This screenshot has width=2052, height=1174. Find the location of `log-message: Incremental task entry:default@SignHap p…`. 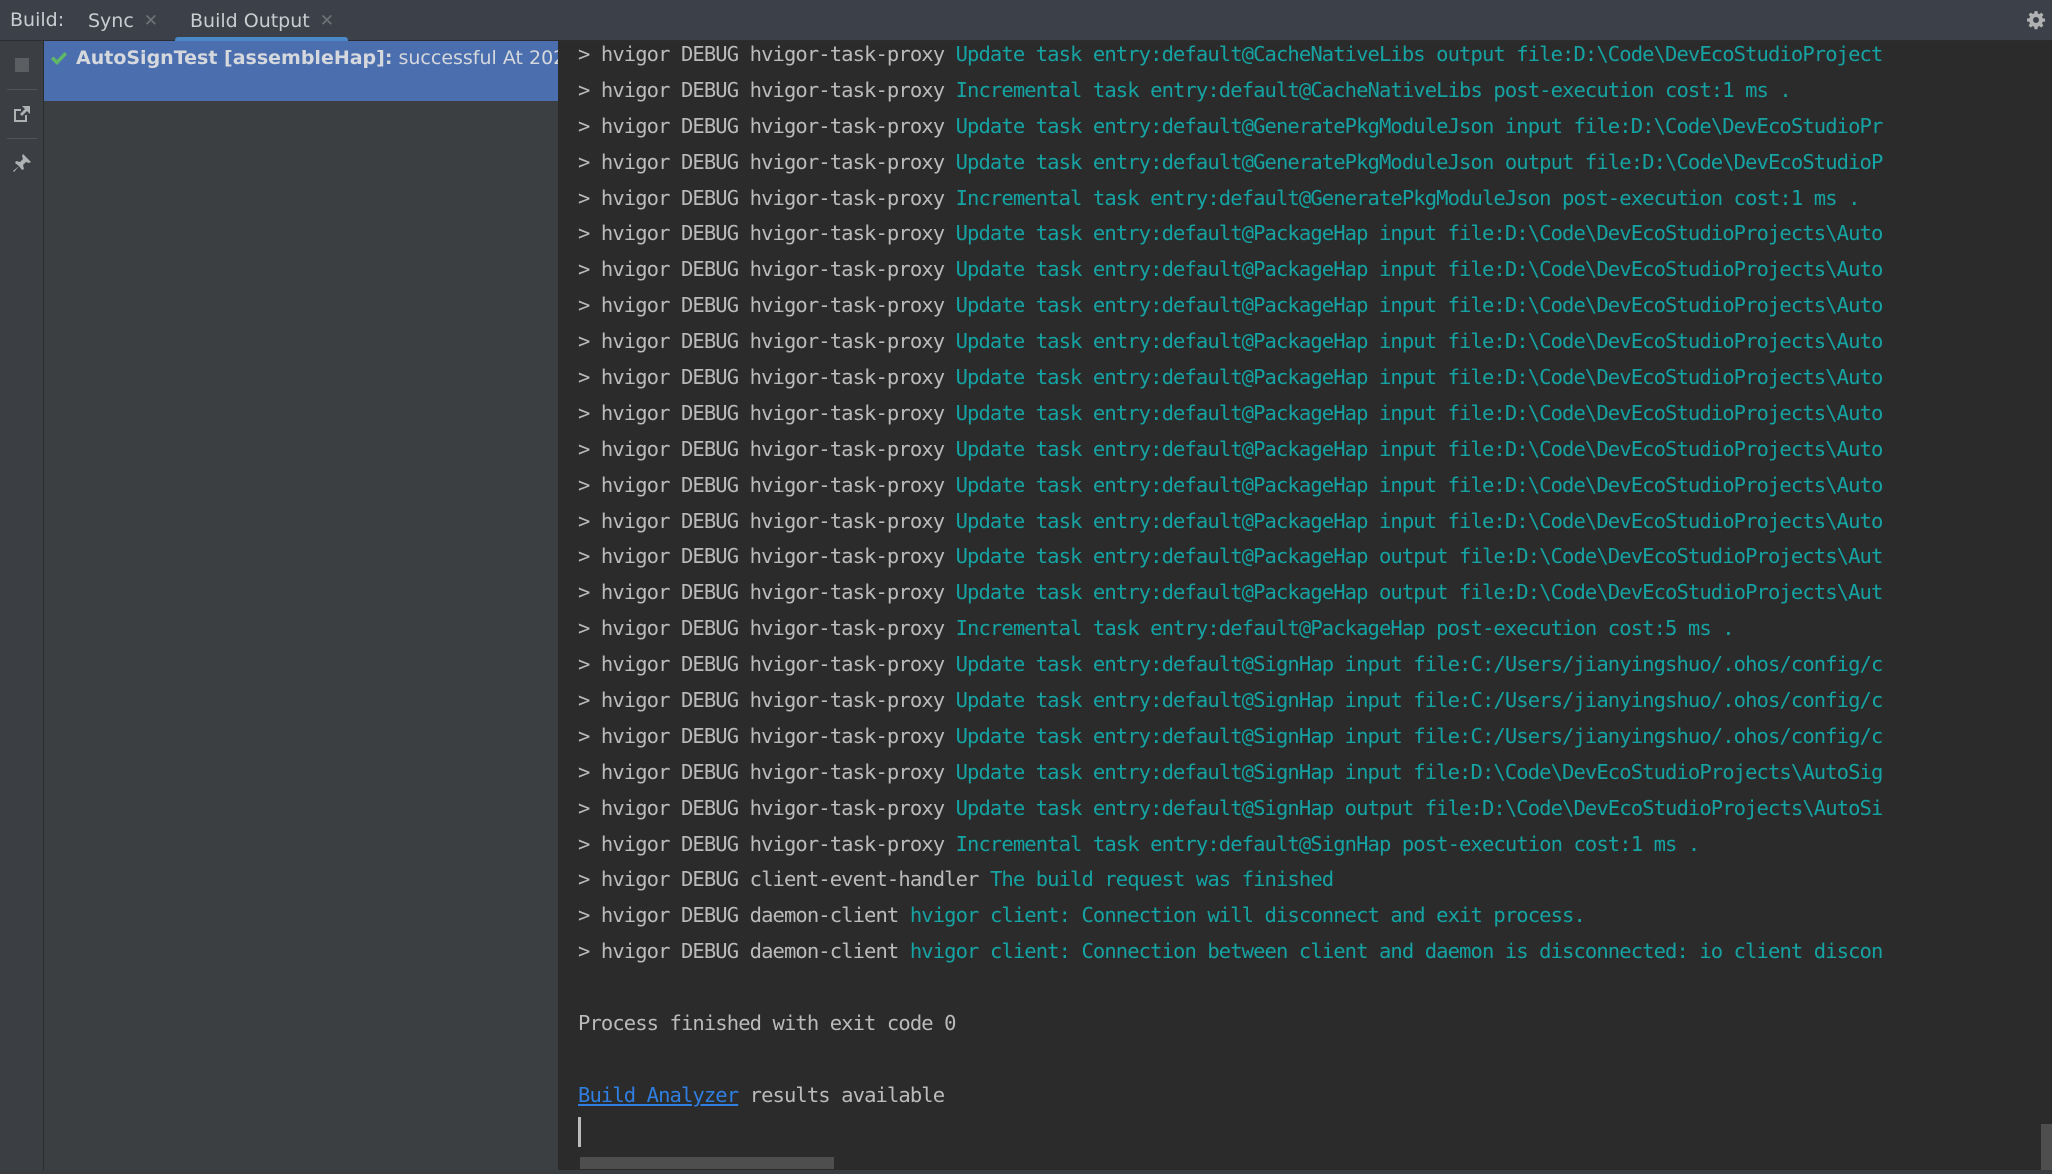

log-message: Incremental task entry:default@SignHap p… is located at coordinates (1328, 843).